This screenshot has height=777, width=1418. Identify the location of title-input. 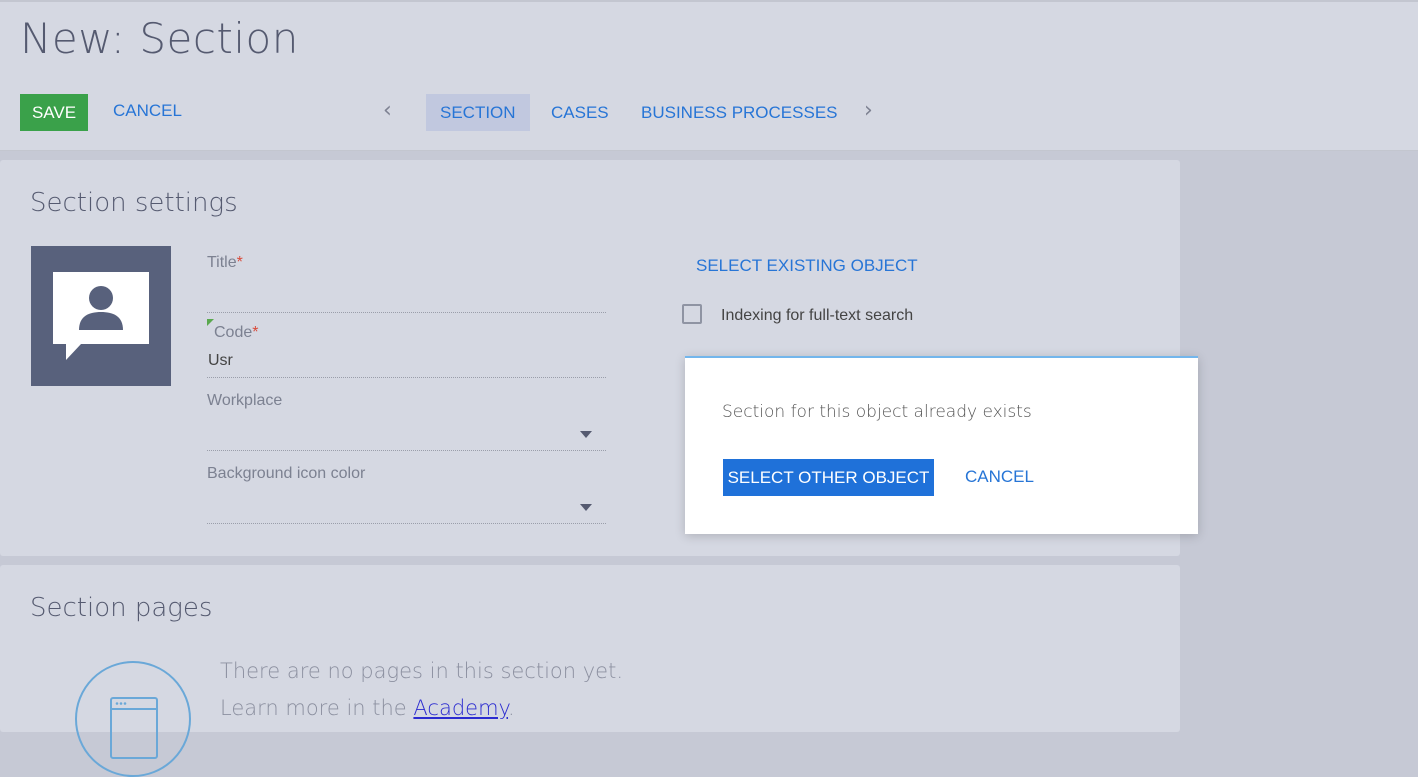
(407, 297).